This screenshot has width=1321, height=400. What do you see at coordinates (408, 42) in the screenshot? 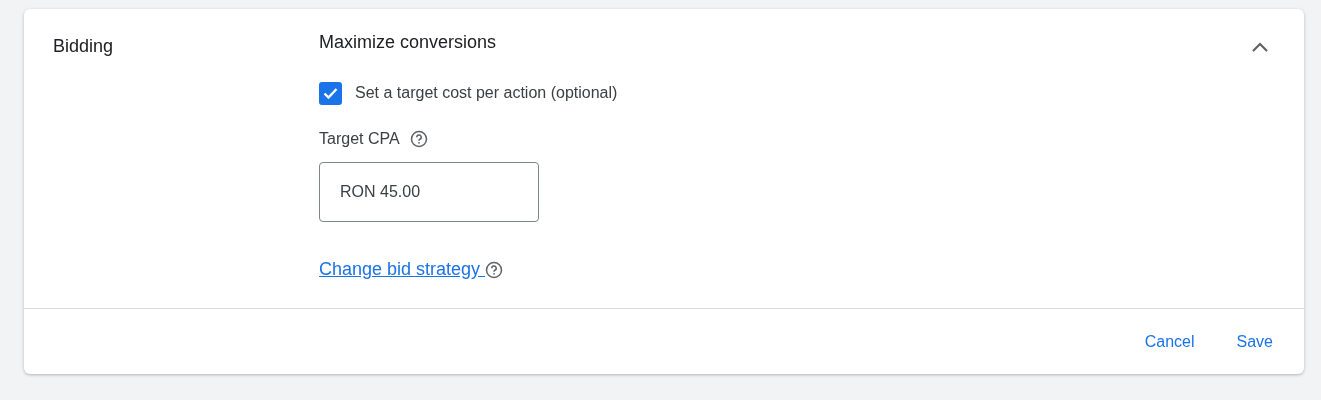
I see `strategy-name: Maximize conversions` at bounding box center [408, 42].